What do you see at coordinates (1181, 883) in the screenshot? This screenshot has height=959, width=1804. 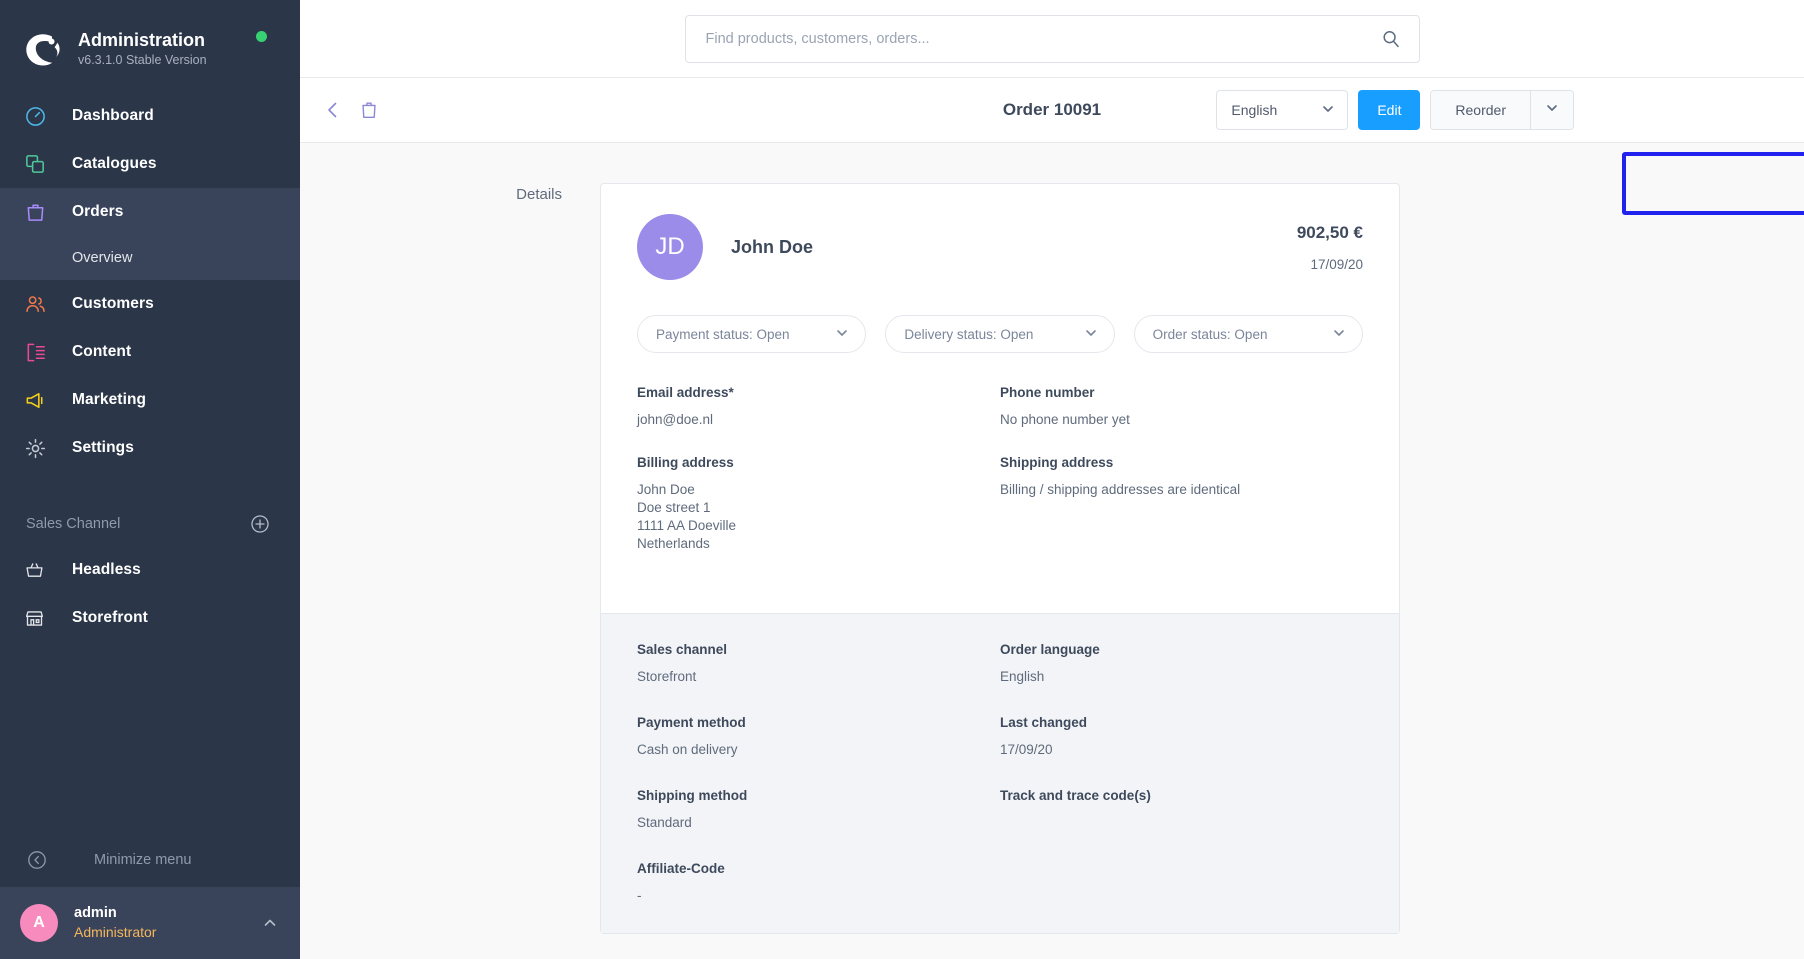 I see `meta-spacer` at bounding box center [1181, 883].